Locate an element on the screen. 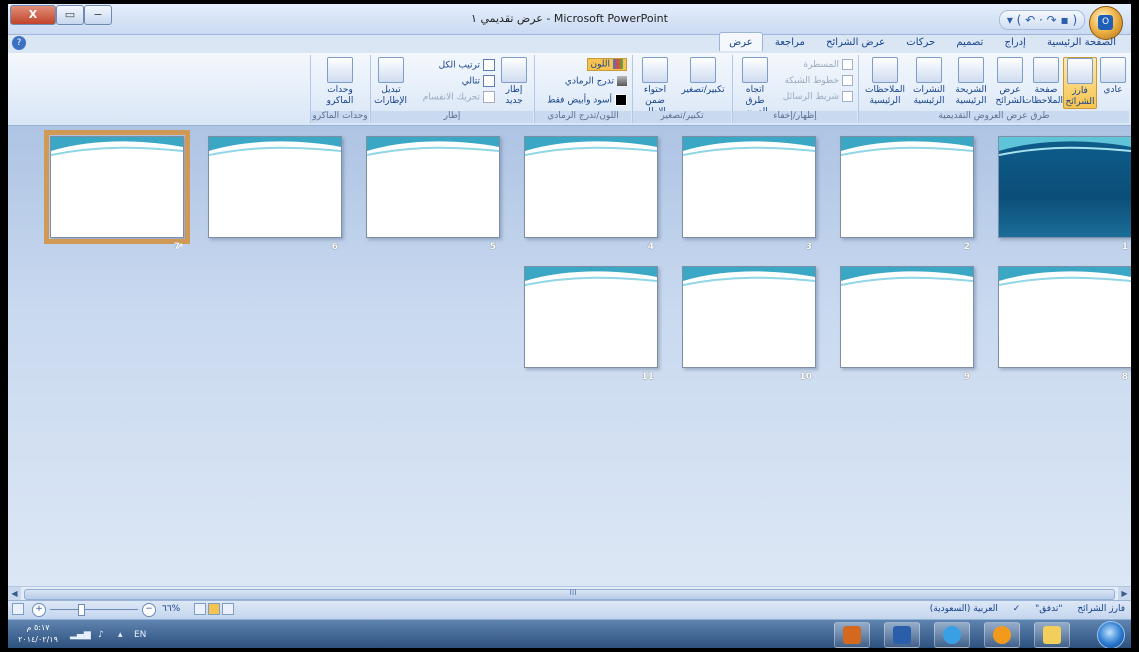  gridlines-checkbox: خطوط الشبكة is located at coordinates (818, 80).